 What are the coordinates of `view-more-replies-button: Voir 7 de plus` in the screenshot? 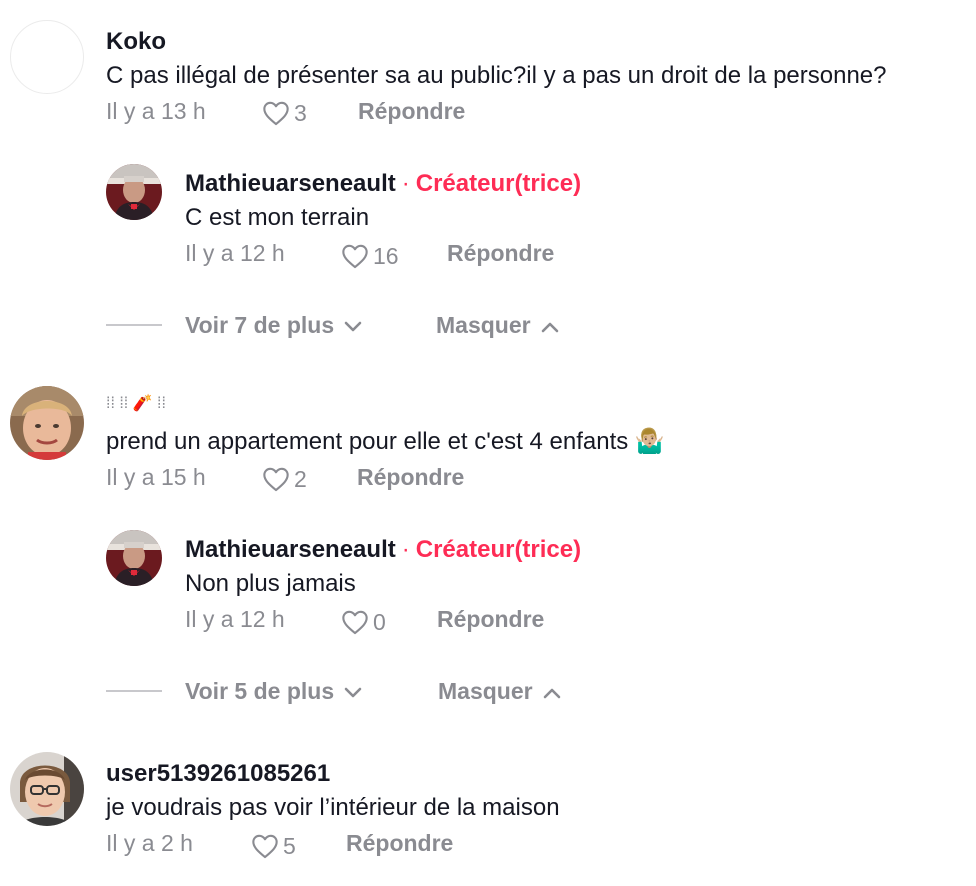 It's located at (273, 325).